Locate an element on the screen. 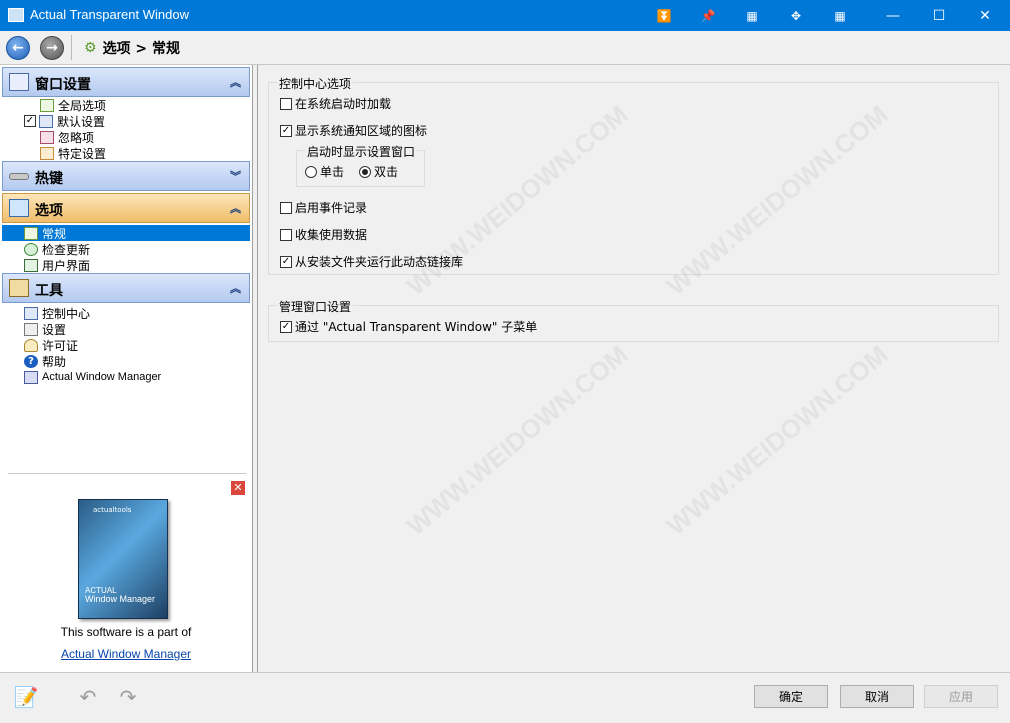 The width and height of the screenshot is (1010, 723). ghost-icon: ▦ is located at coordinates (840, 15).